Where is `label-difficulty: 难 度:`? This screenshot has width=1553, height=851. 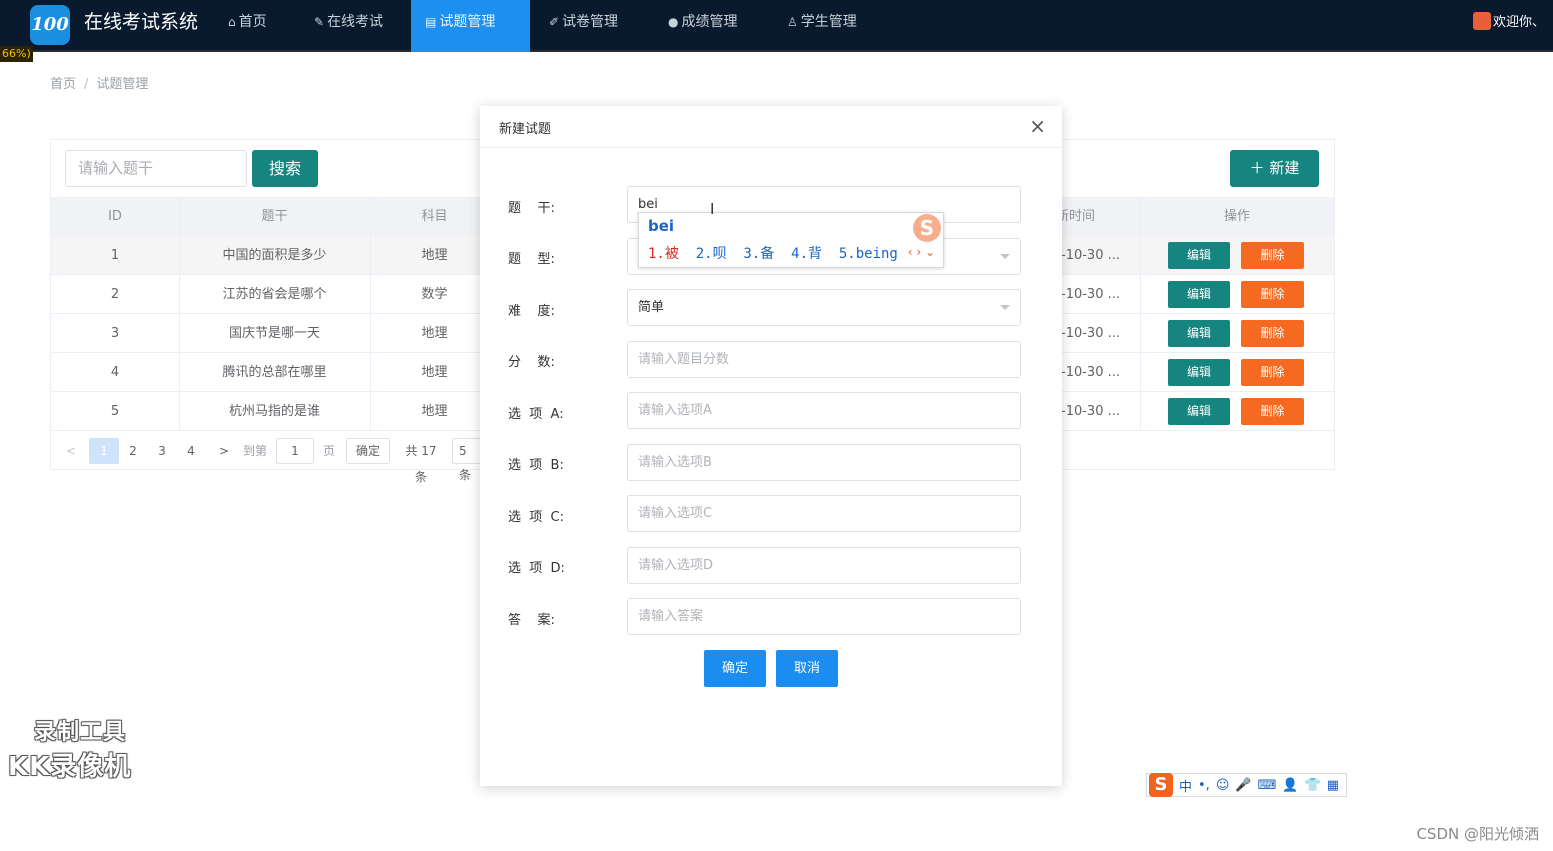 label-difficulty: 难 度: is located at coordinates (531, 311).